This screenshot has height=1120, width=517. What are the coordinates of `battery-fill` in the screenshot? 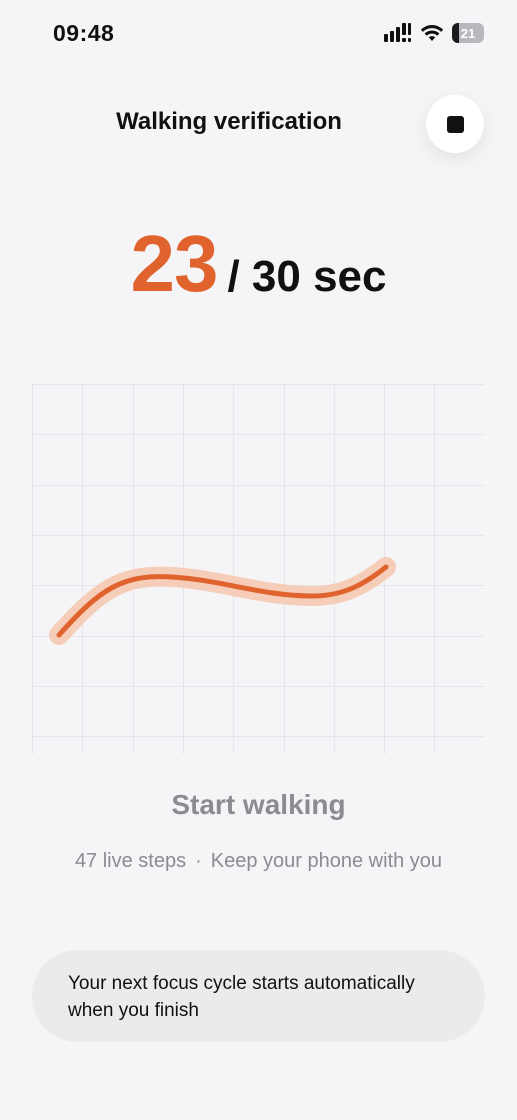 It's located at (455, 33).